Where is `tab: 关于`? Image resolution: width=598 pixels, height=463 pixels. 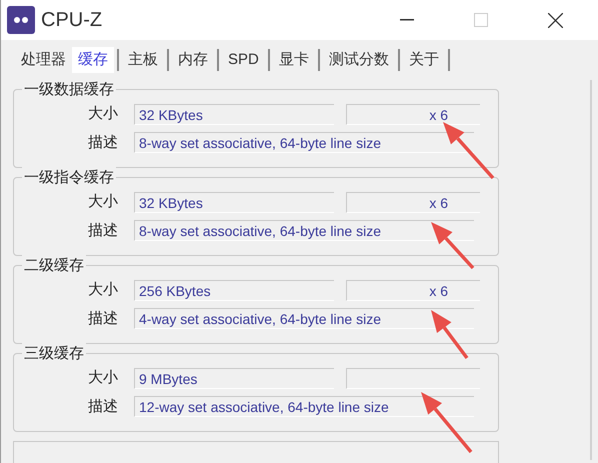
tab: 关于 is located at coordinates (423, 60).